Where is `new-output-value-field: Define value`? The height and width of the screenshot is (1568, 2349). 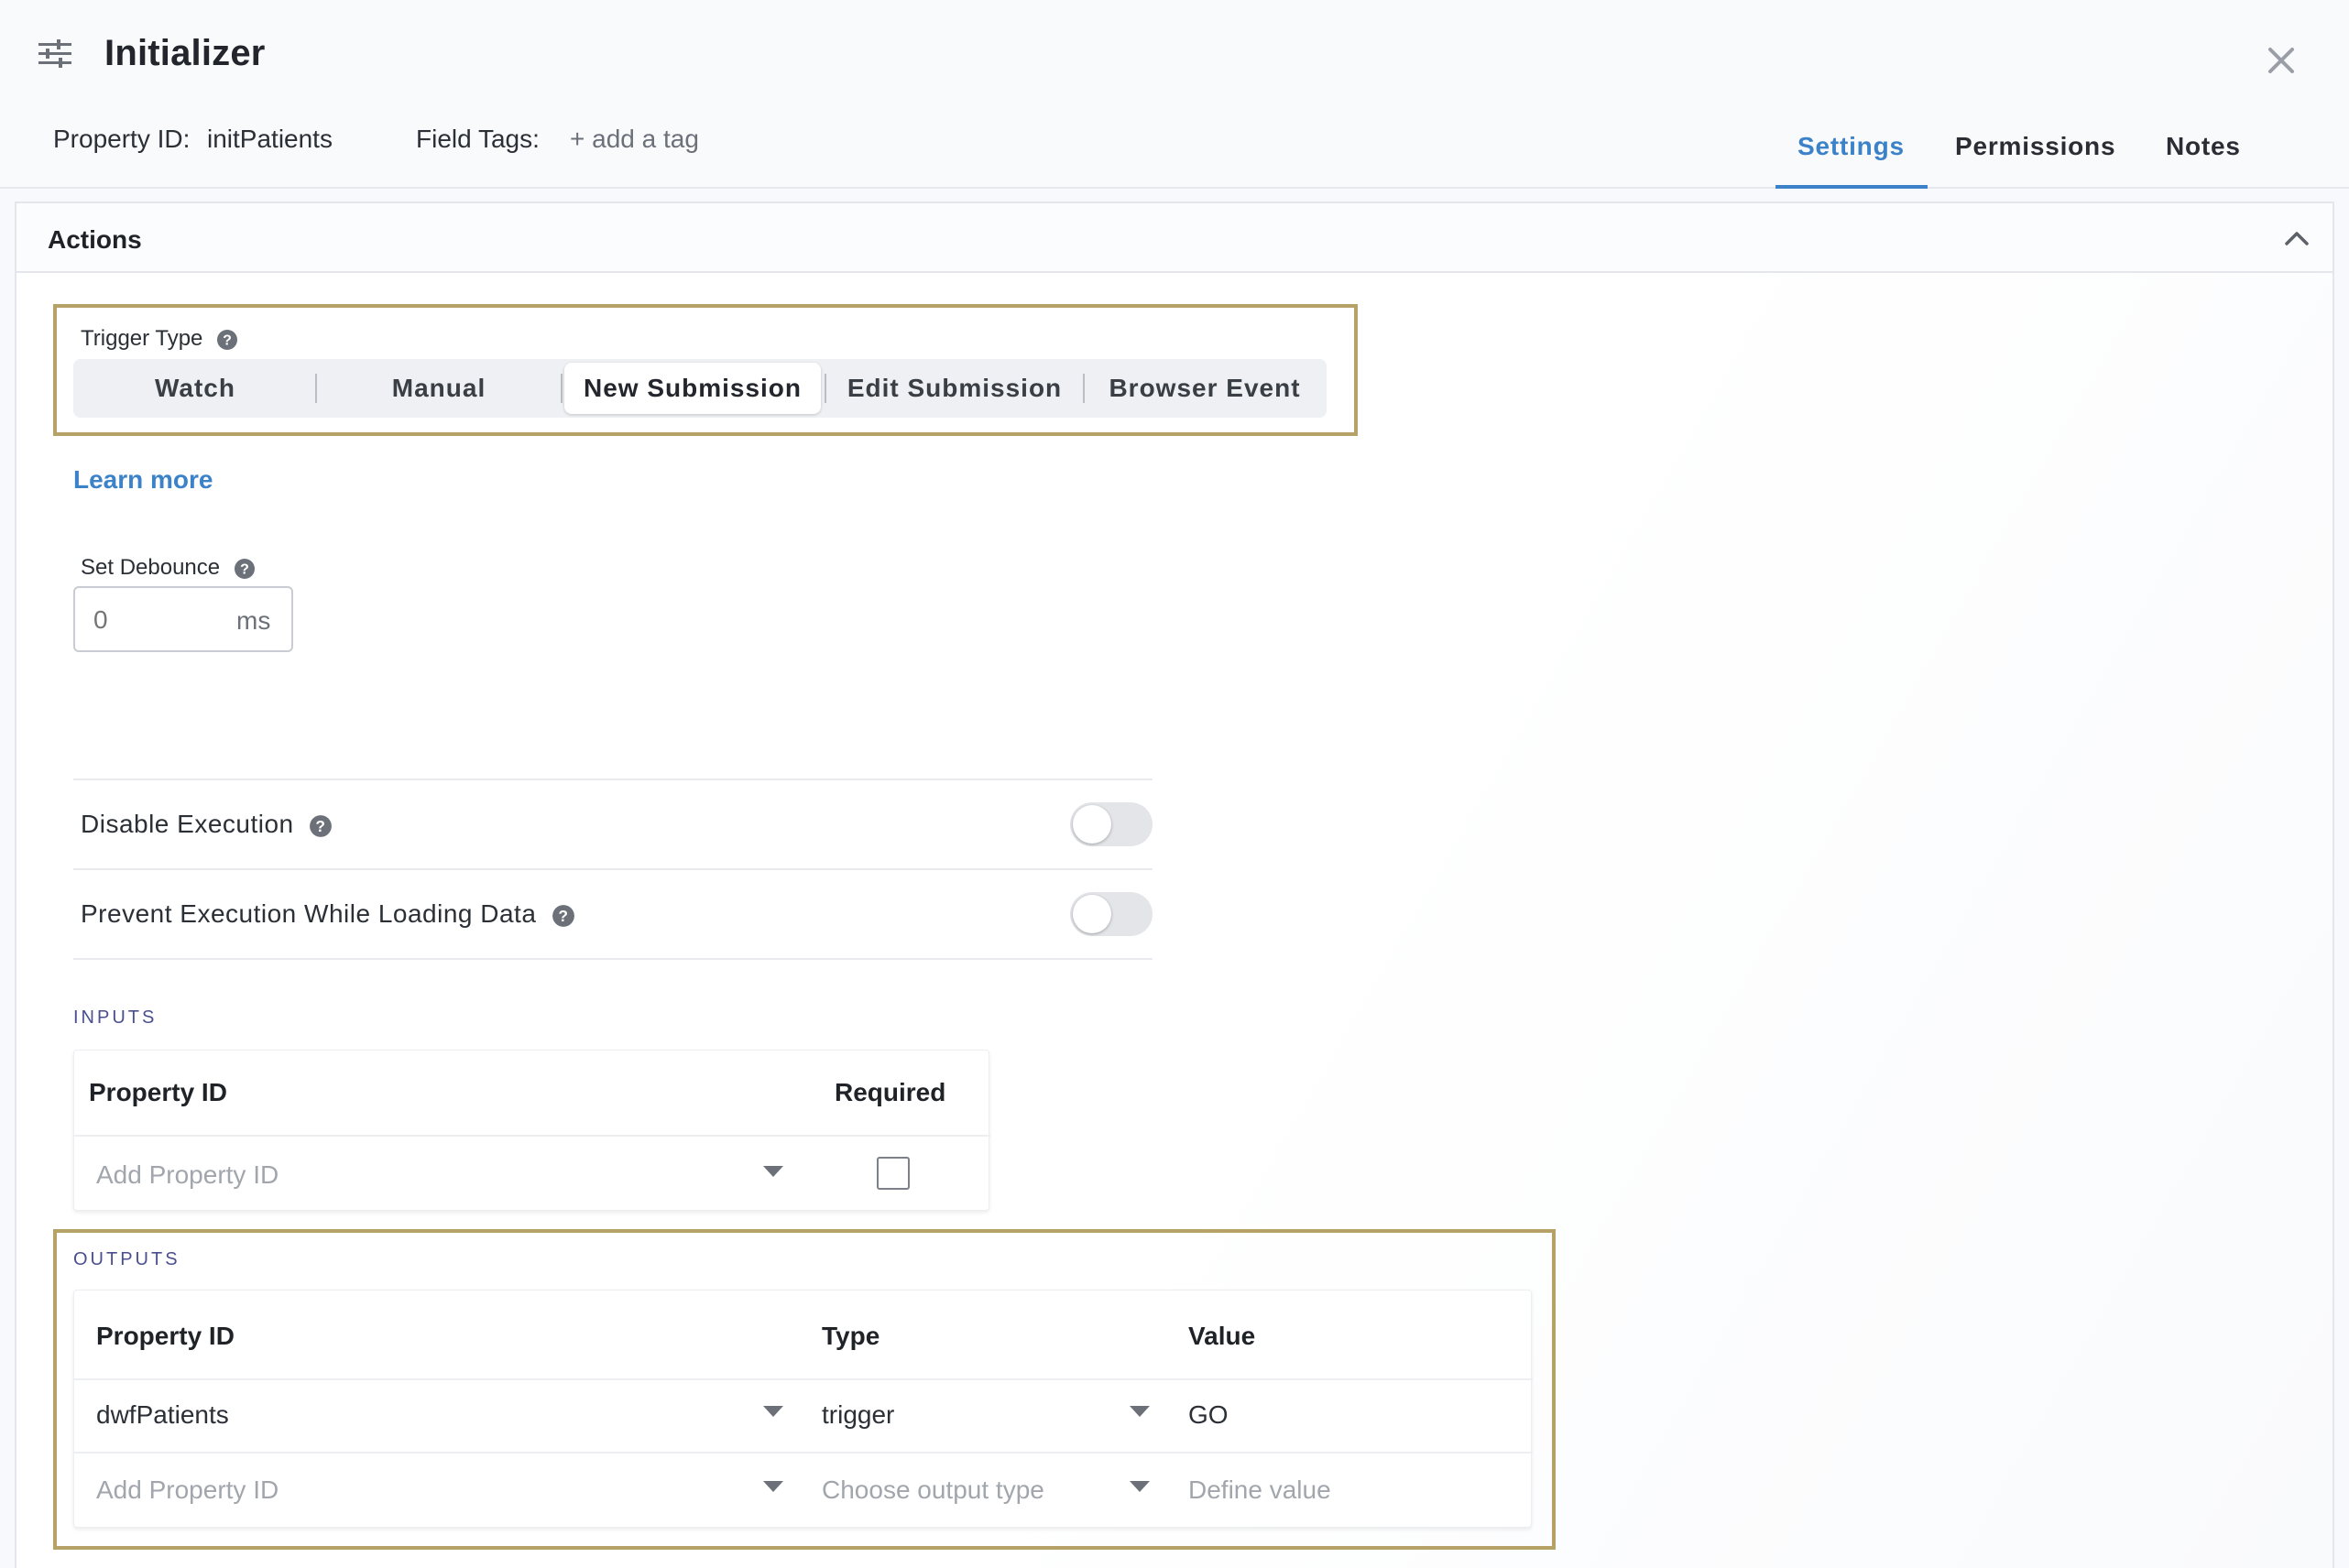
new-output-value-field: Define value is located at coordinates (1259, 1490).